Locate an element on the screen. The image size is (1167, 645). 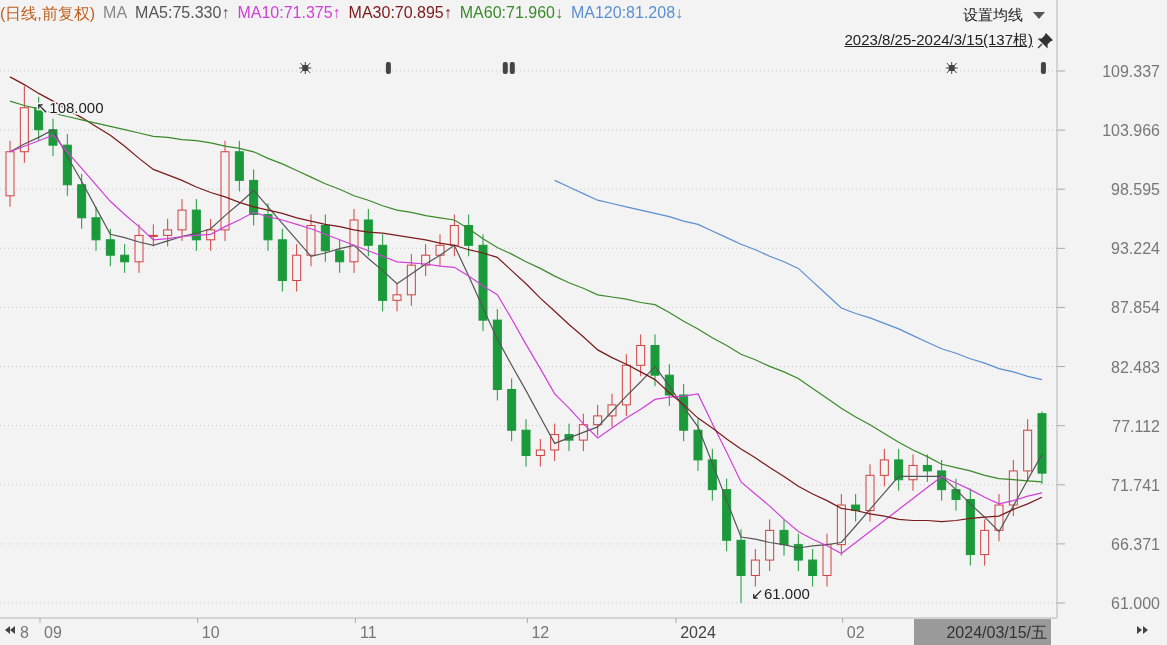
double-left-arrow-icon is located at coordinates (10, 630).